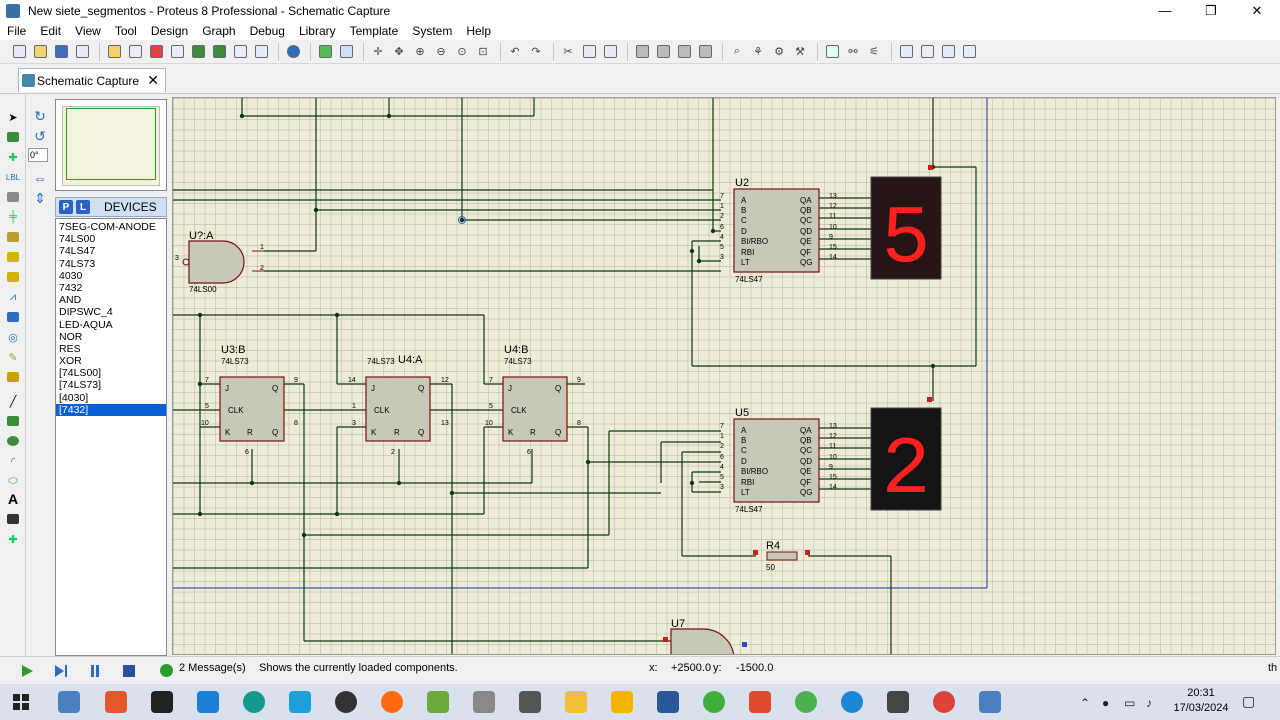 The height and width of the screenshot is (720, 1280). I want to click on arc-tool-icon: ◜, so click(13, 461).